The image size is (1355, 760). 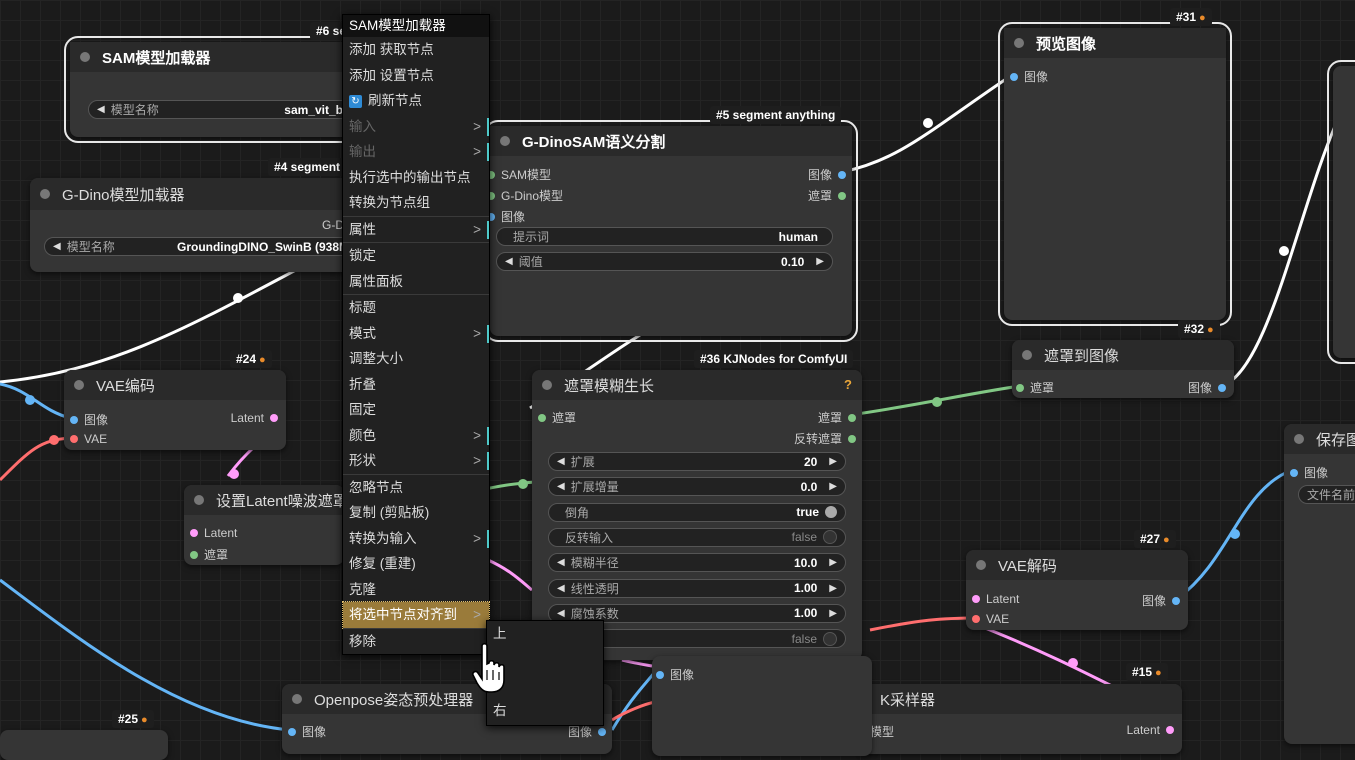 What do you see at coordinates (416, 436) in the screenshot?
I see `context-menu-item: 颜色 >` at bounding box center [416, 436].